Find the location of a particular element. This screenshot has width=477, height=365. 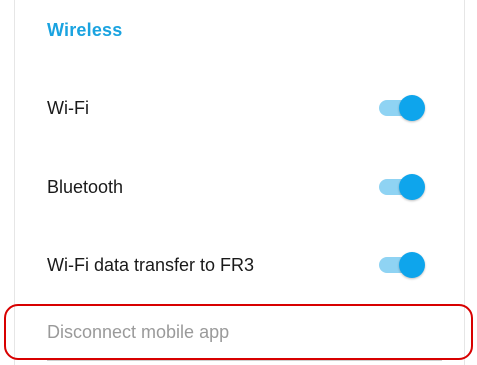

row-divider is located at coordinates (244, 360).